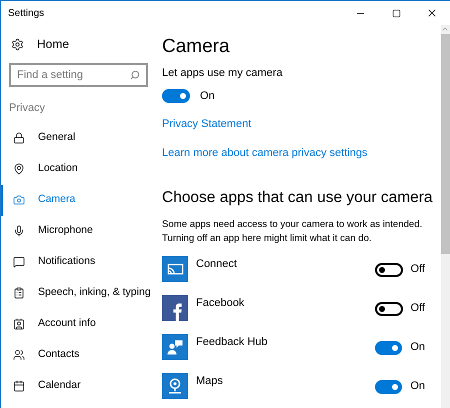 This screenshot has height=408, width=450. Describe the element at coordinates (78, 324) in the screenshot. I see `nav-item: Account info` at that location.